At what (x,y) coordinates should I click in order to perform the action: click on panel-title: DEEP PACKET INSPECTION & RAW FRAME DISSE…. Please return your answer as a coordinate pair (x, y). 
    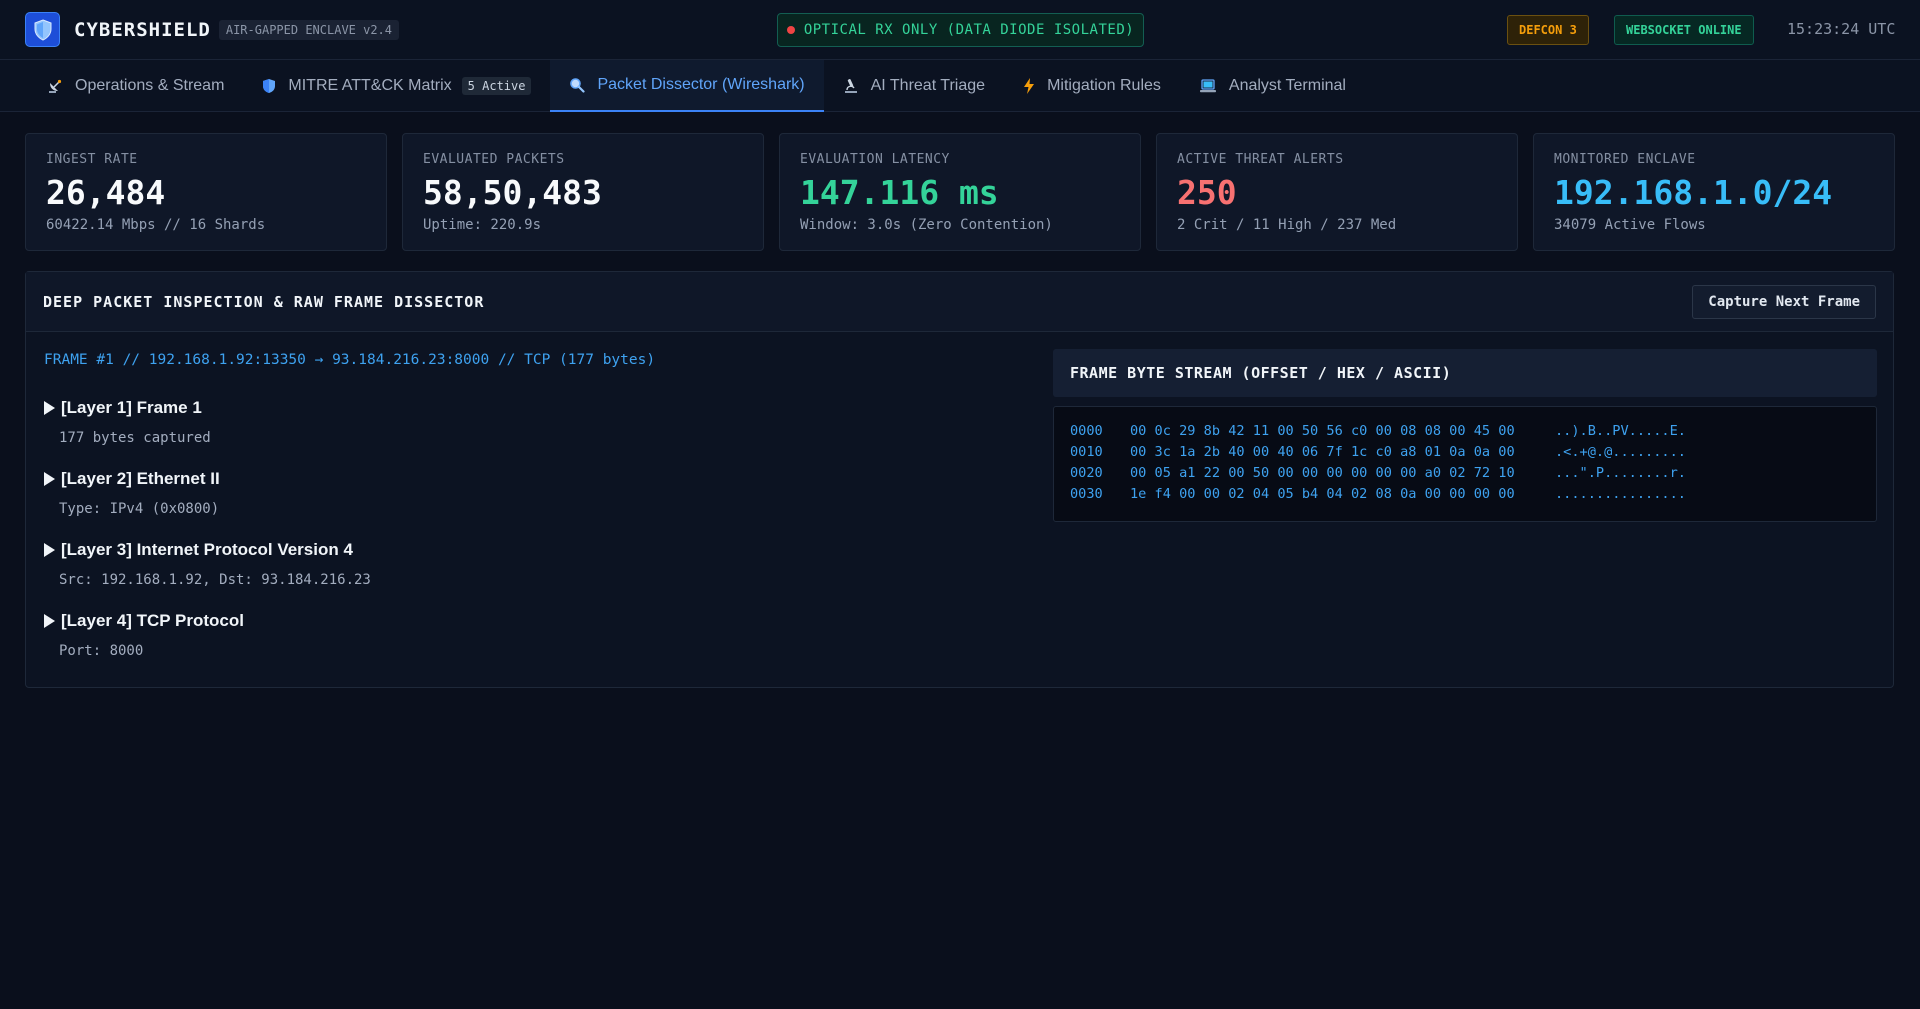
    Looking at the image, I should click on (264, 301).